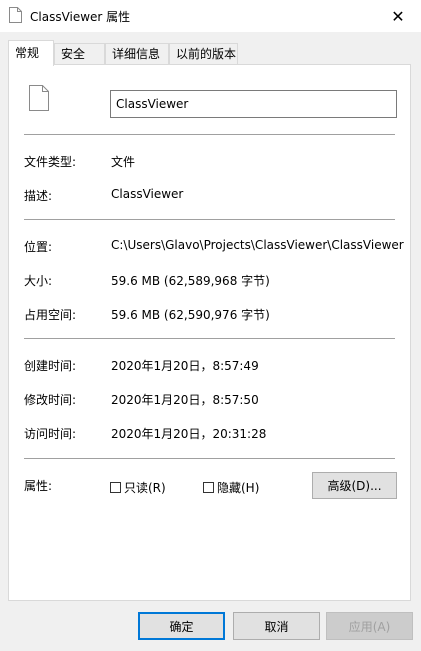 The height and width of the screenshot is (651, 421). I want to click on size-value: 59.6 MB (62,589,968 字节), so click(190, 281).